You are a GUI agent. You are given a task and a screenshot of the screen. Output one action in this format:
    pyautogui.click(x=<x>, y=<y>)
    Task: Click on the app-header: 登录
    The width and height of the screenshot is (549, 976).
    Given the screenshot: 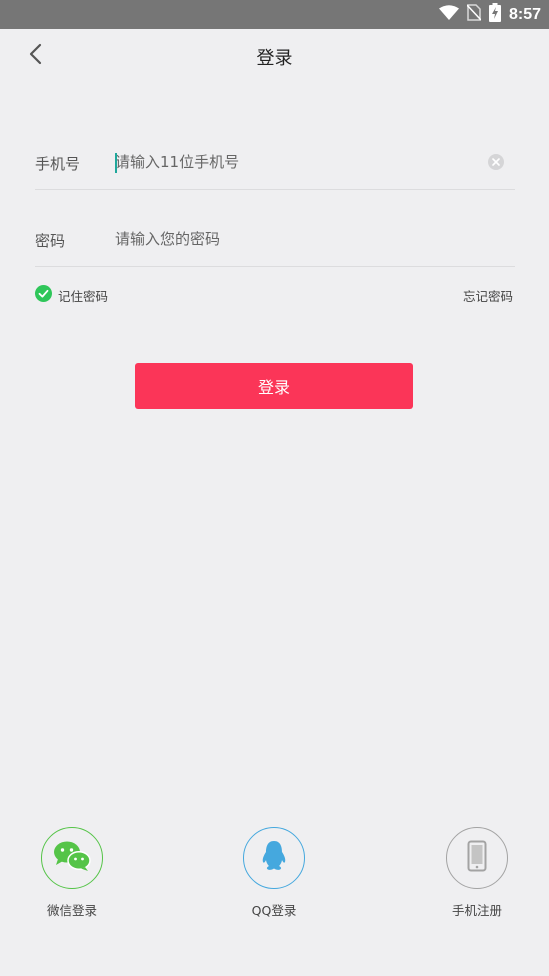 What is the action you would take?
    pyautogui.click(x=274, y=56)
    